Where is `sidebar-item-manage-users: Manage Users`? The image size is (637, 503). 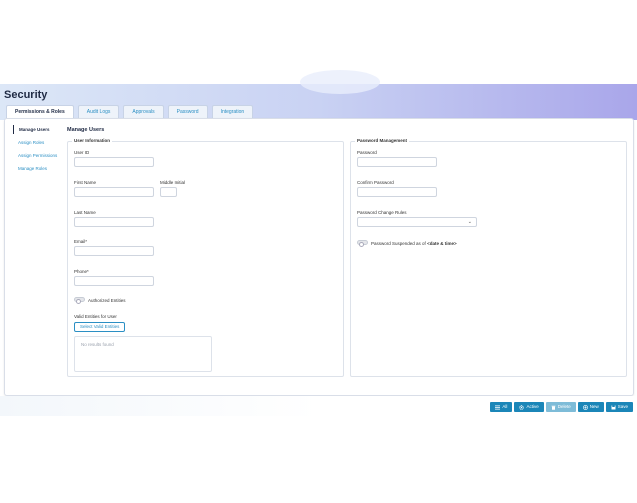 sidebar-item-manage-users: Manage Users is located at coordinates (36, 129).